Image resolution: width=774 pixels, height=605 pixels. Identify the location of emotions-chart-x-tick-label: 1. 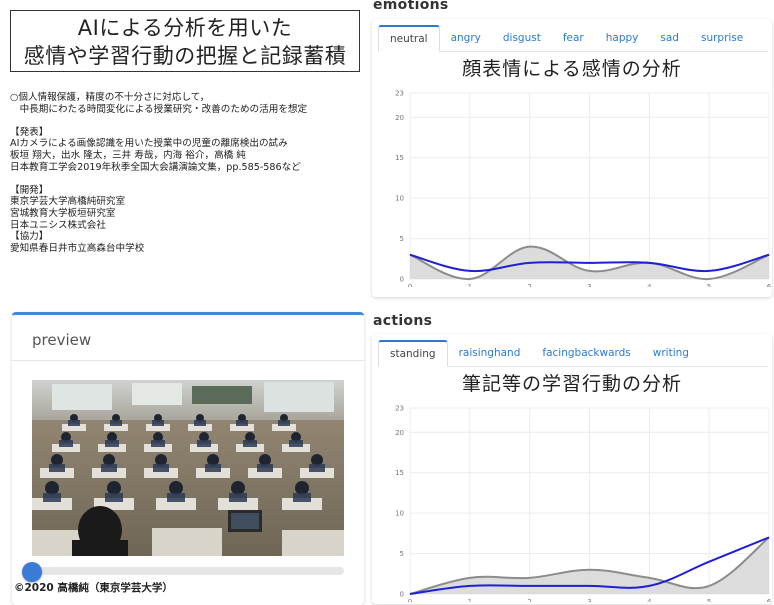
(470, 285).